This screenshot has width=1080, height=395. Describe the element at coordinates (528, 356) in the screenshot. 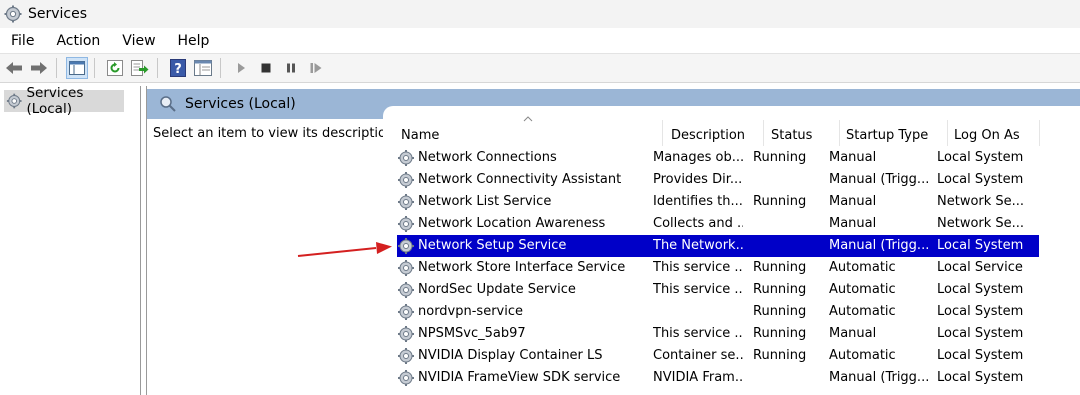

I see `service-name-cell: NVIDIA Display Container LS` at that location.